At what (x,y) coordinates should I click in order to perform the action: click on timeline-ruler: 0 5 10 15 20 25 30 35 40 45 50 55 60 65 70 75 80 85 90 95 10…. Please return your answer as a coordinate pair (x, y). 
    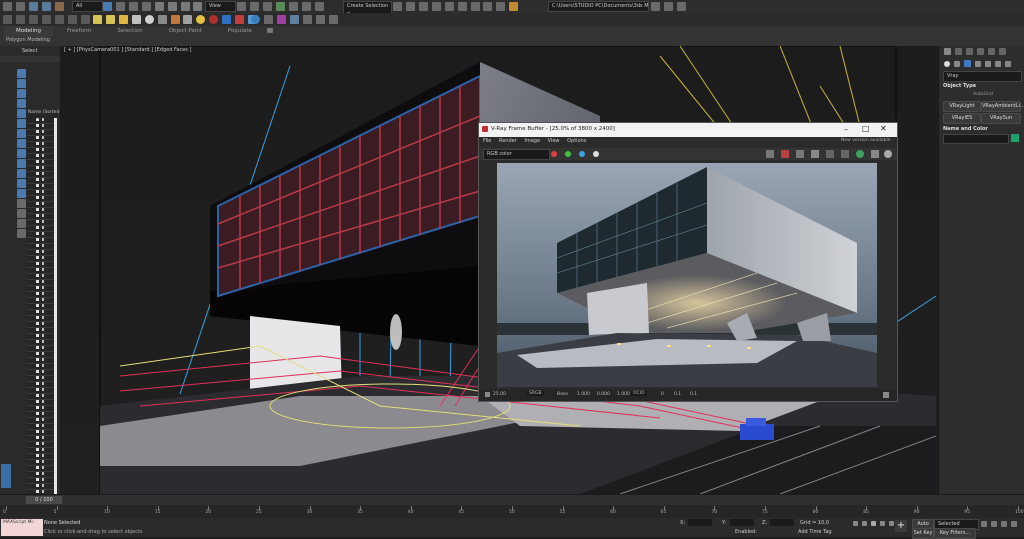
    Looking at the image, I should click on (512, 512).